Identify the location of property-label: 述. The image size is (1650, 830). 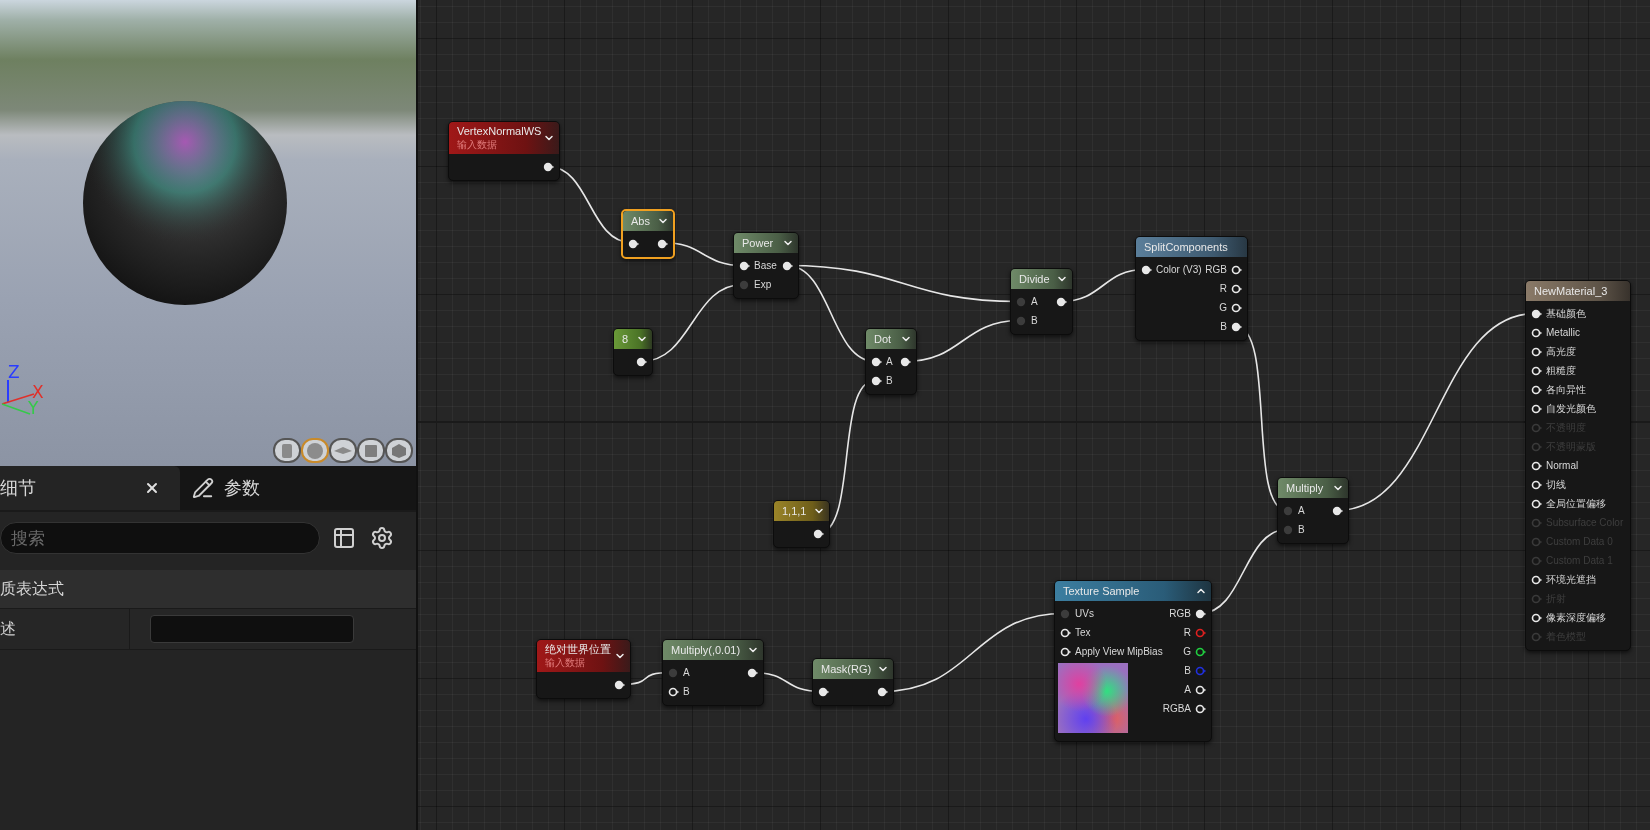
(65, 629).